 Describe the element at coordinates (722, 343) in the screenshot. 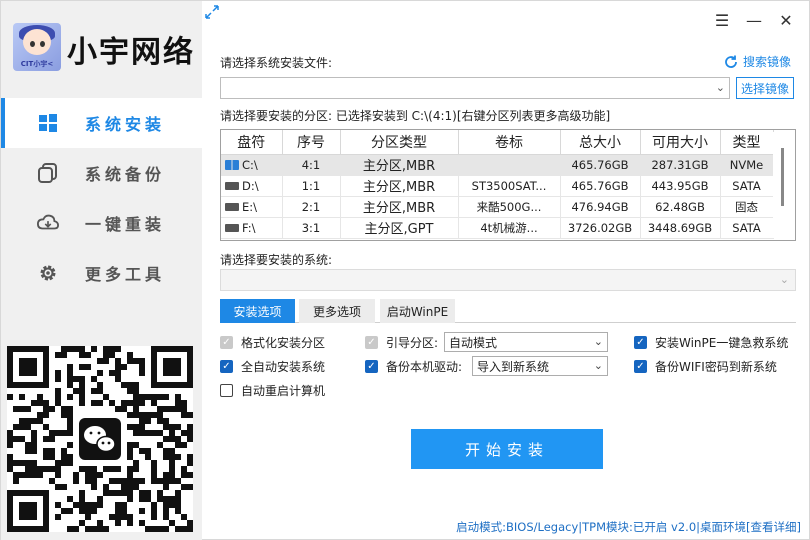

I see `option-label: 安装WinPE一键急救系统` at that location.